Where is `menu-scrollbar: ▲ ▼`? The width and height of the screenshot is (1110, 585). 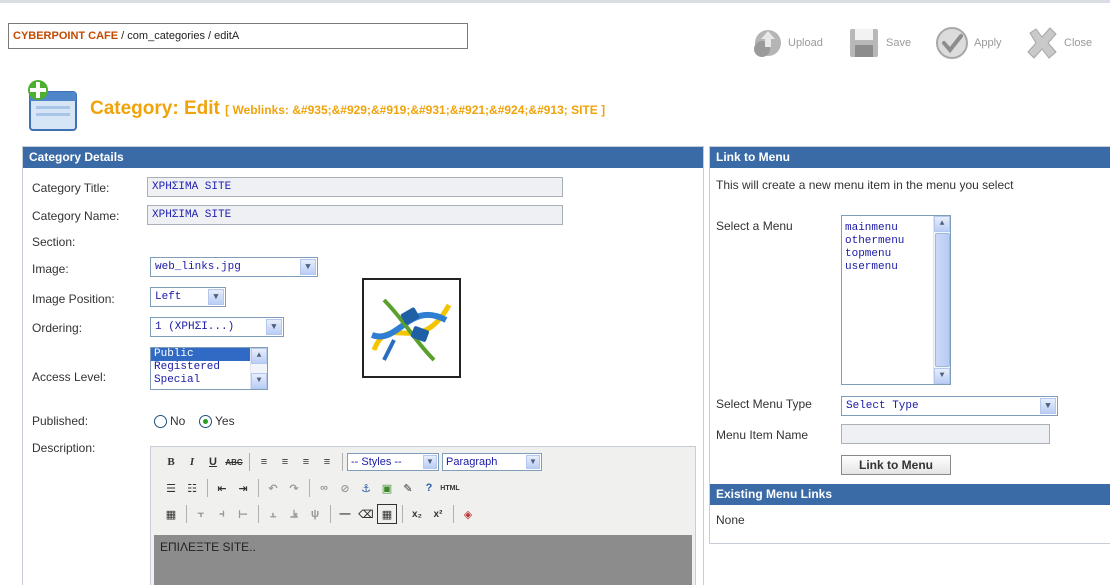
menu-scrollbar: ▲ ▼ is located at coordinates (941, 300).